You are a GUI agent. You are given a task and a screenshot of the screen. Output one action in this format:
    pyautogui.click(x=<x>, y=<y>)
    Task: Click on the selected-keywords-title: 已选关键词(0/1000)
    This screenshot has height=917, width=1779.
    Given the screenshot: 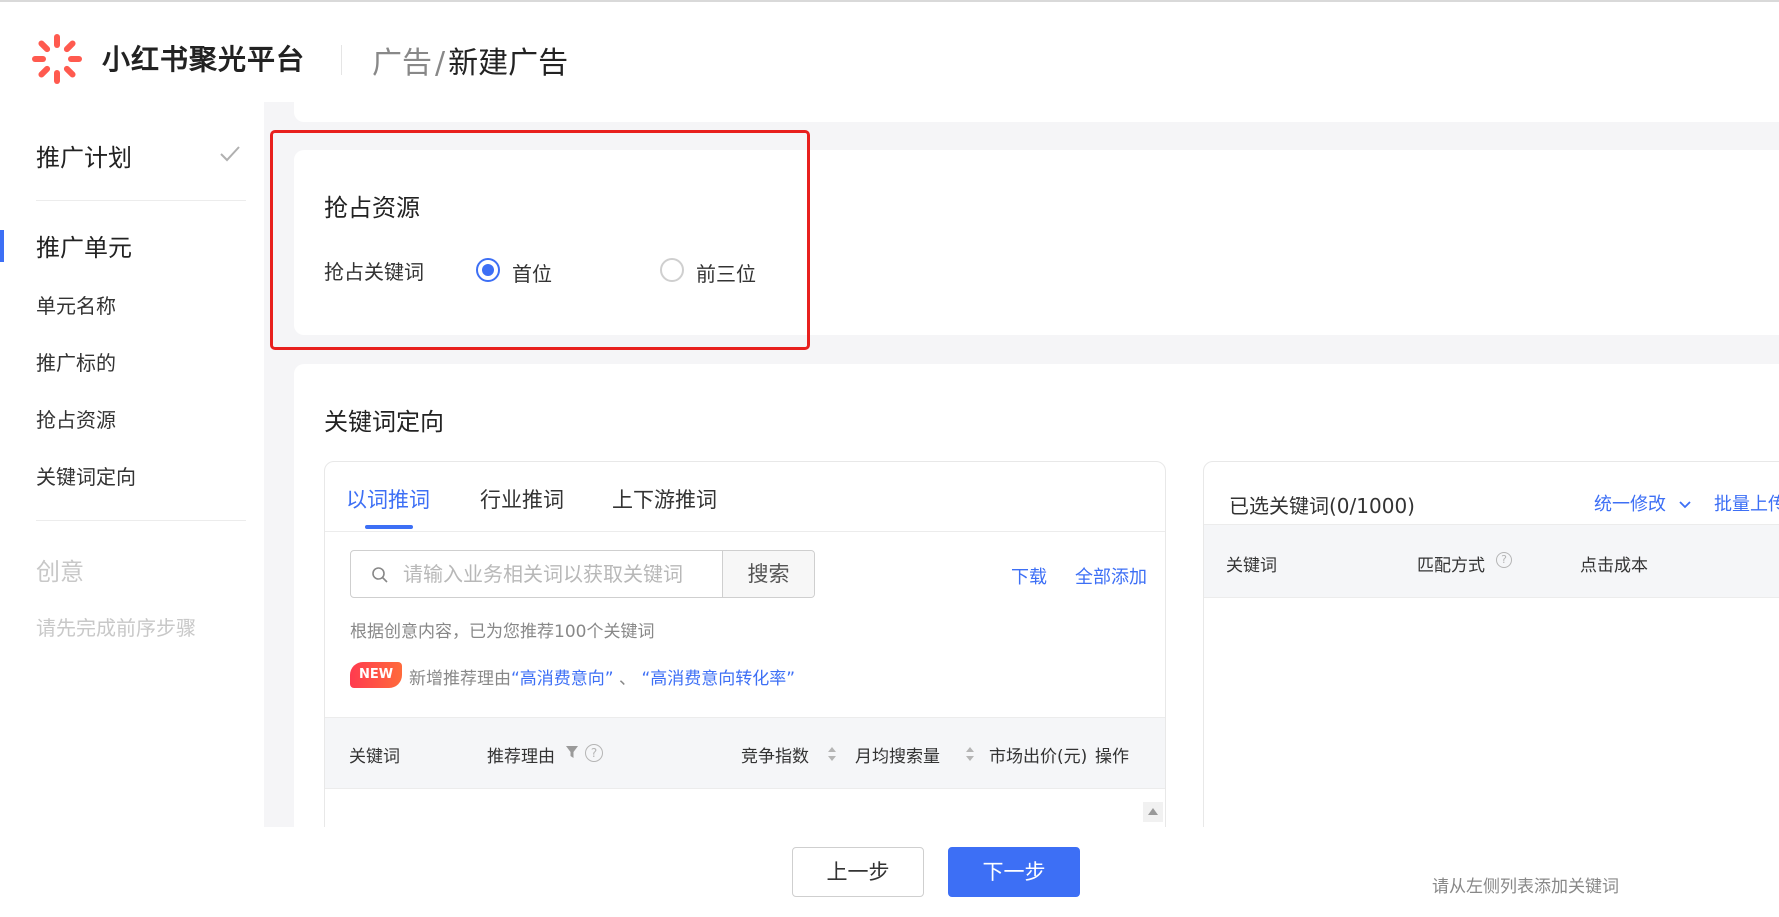 What is the action you would take?
    pyautogui.click(x=1322, y=506)
    